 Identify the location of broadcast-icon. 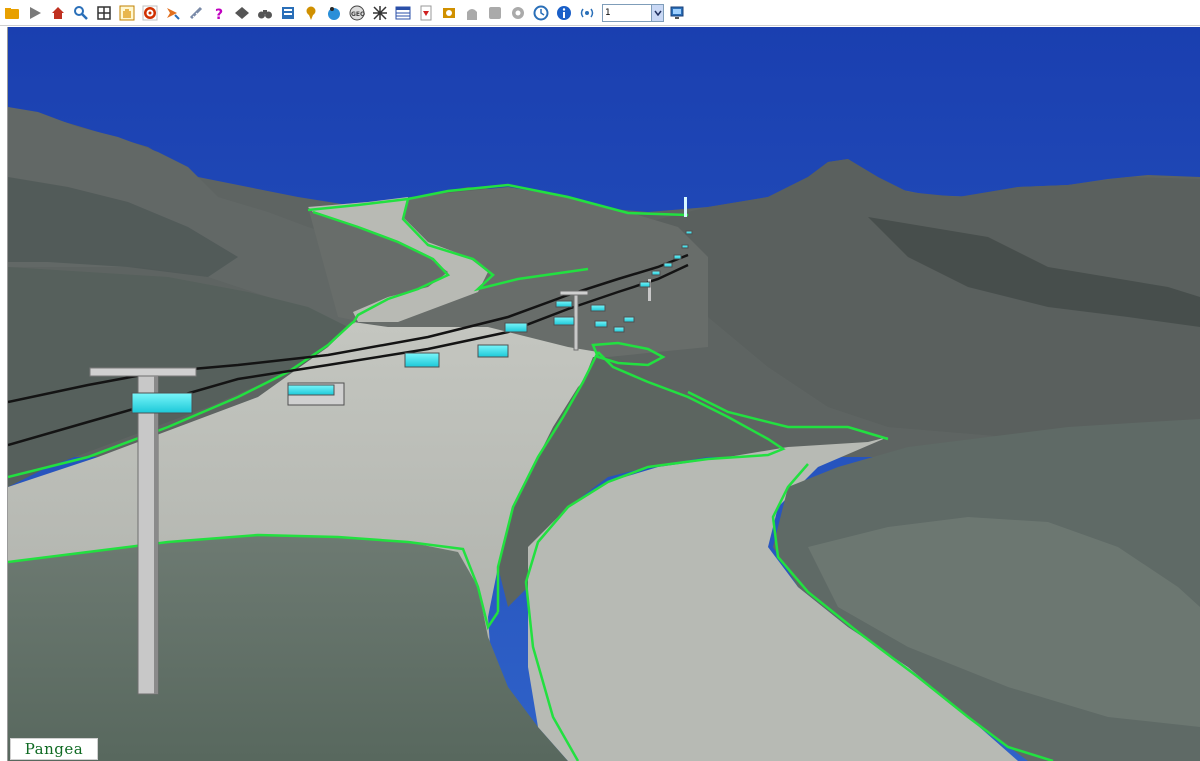
(587, 13).